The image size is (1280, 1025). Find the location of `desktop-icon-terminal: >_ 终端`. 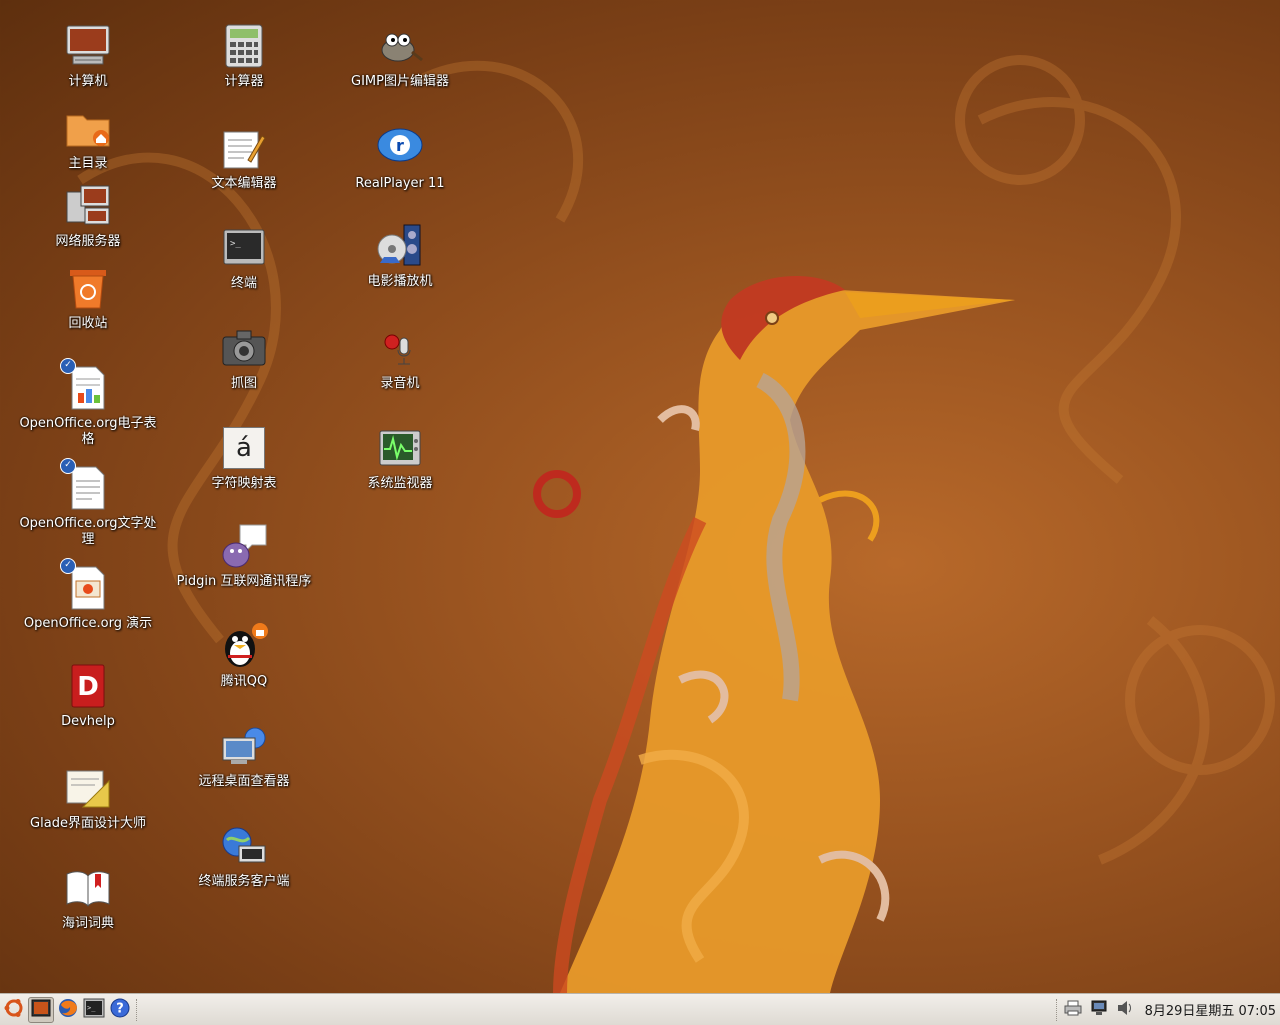

desktop-icon-terminal: >_ 终端 is located at coordinates (244, 258).